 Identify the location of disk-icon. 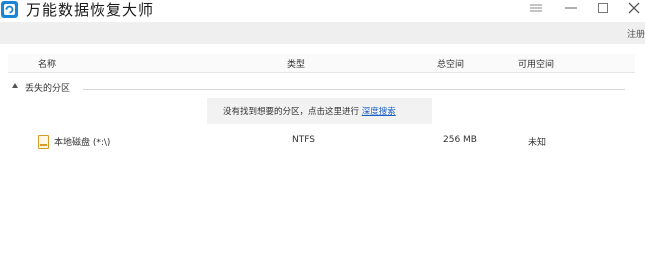
(43, 142).